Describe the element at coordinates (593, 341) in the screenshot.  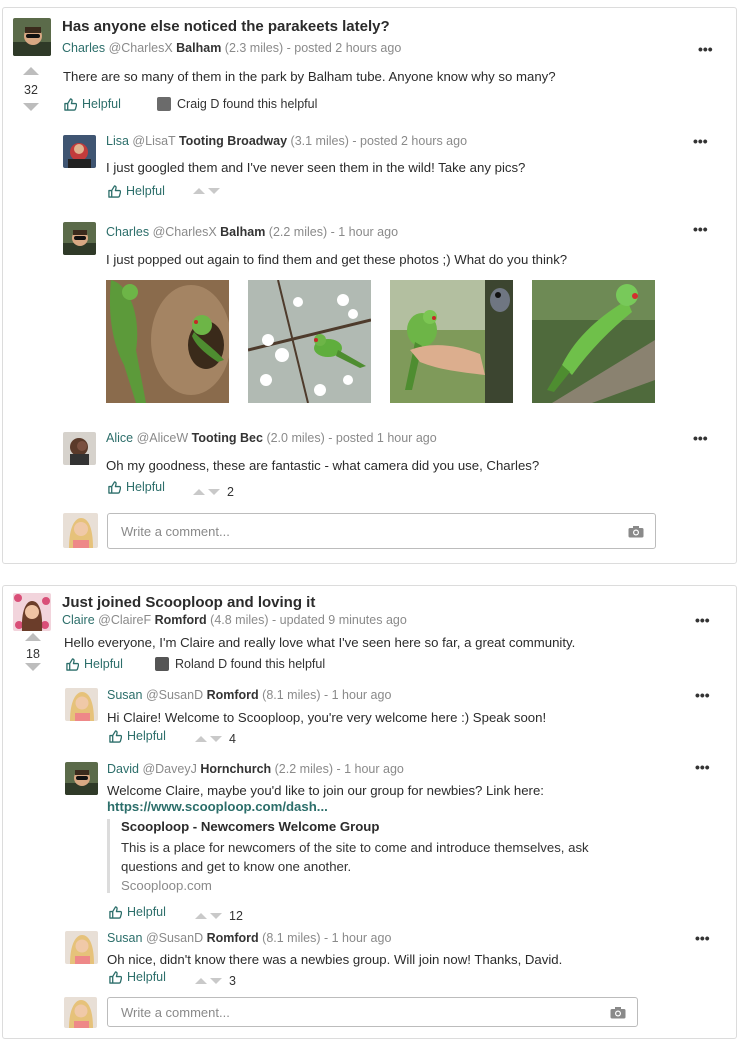
I see `parakeet-branch-photo` at that location.